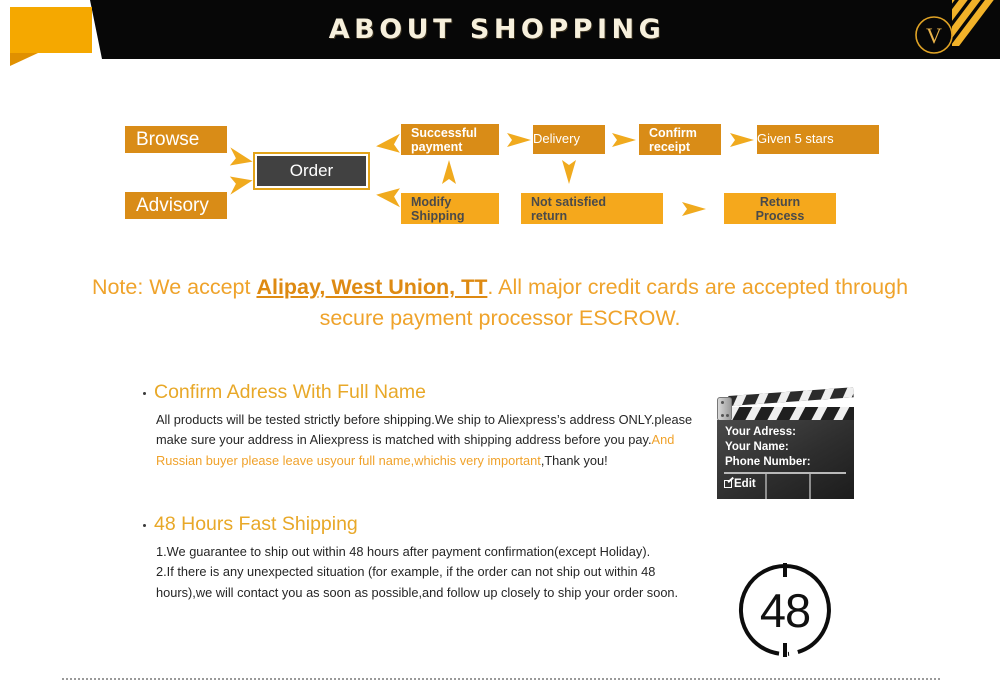  What do you see at coordinates (168, 139) in the screenshot?
I see `flow-node-browse-label: Browse` at bounding box center [168, 139].